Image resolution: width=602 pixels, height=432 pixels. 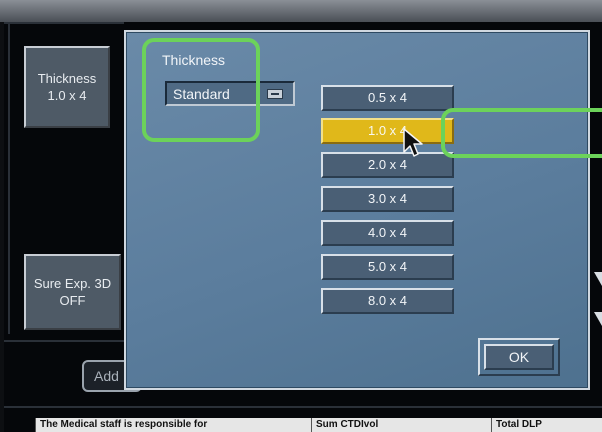 I want to click on monitor-bezel, so click(x=301, y=11).